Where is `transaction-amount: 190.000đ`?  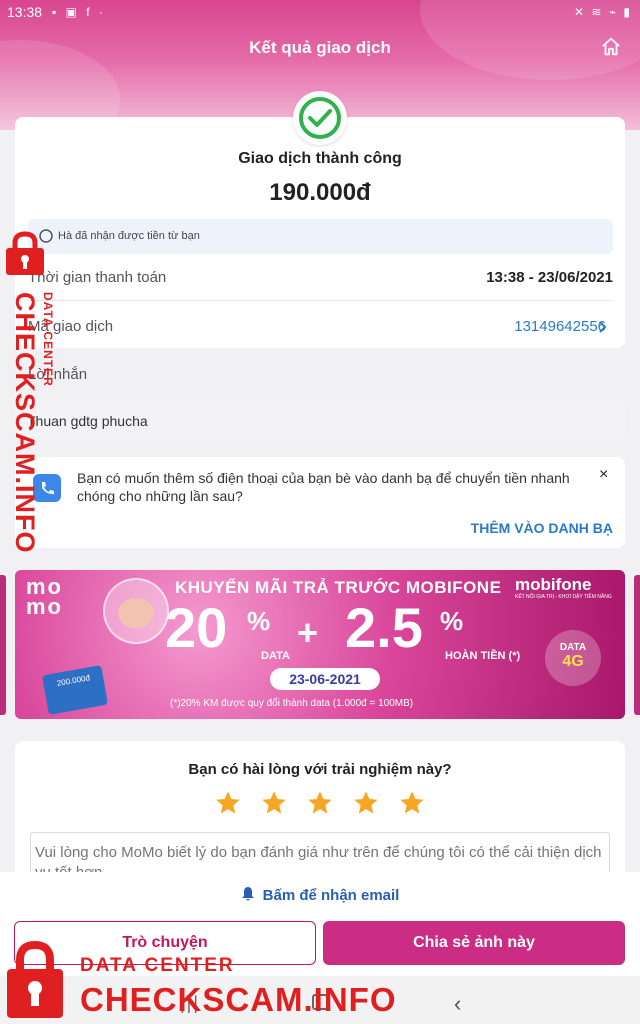
transaction-amount: 190.000đ is located at coordinates (320, 192).